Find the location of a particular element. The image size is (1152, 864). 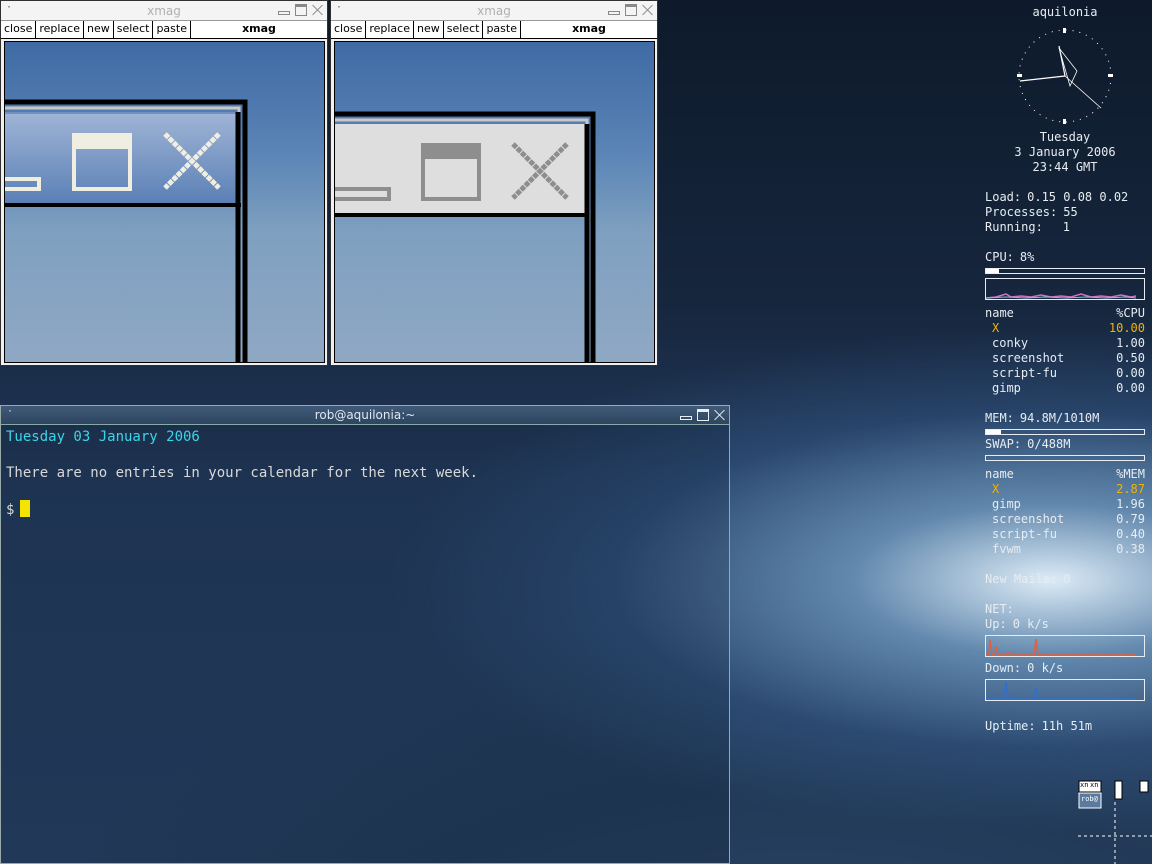

mem-proc-value: 1.96 is located at coordinates (1130, 504).